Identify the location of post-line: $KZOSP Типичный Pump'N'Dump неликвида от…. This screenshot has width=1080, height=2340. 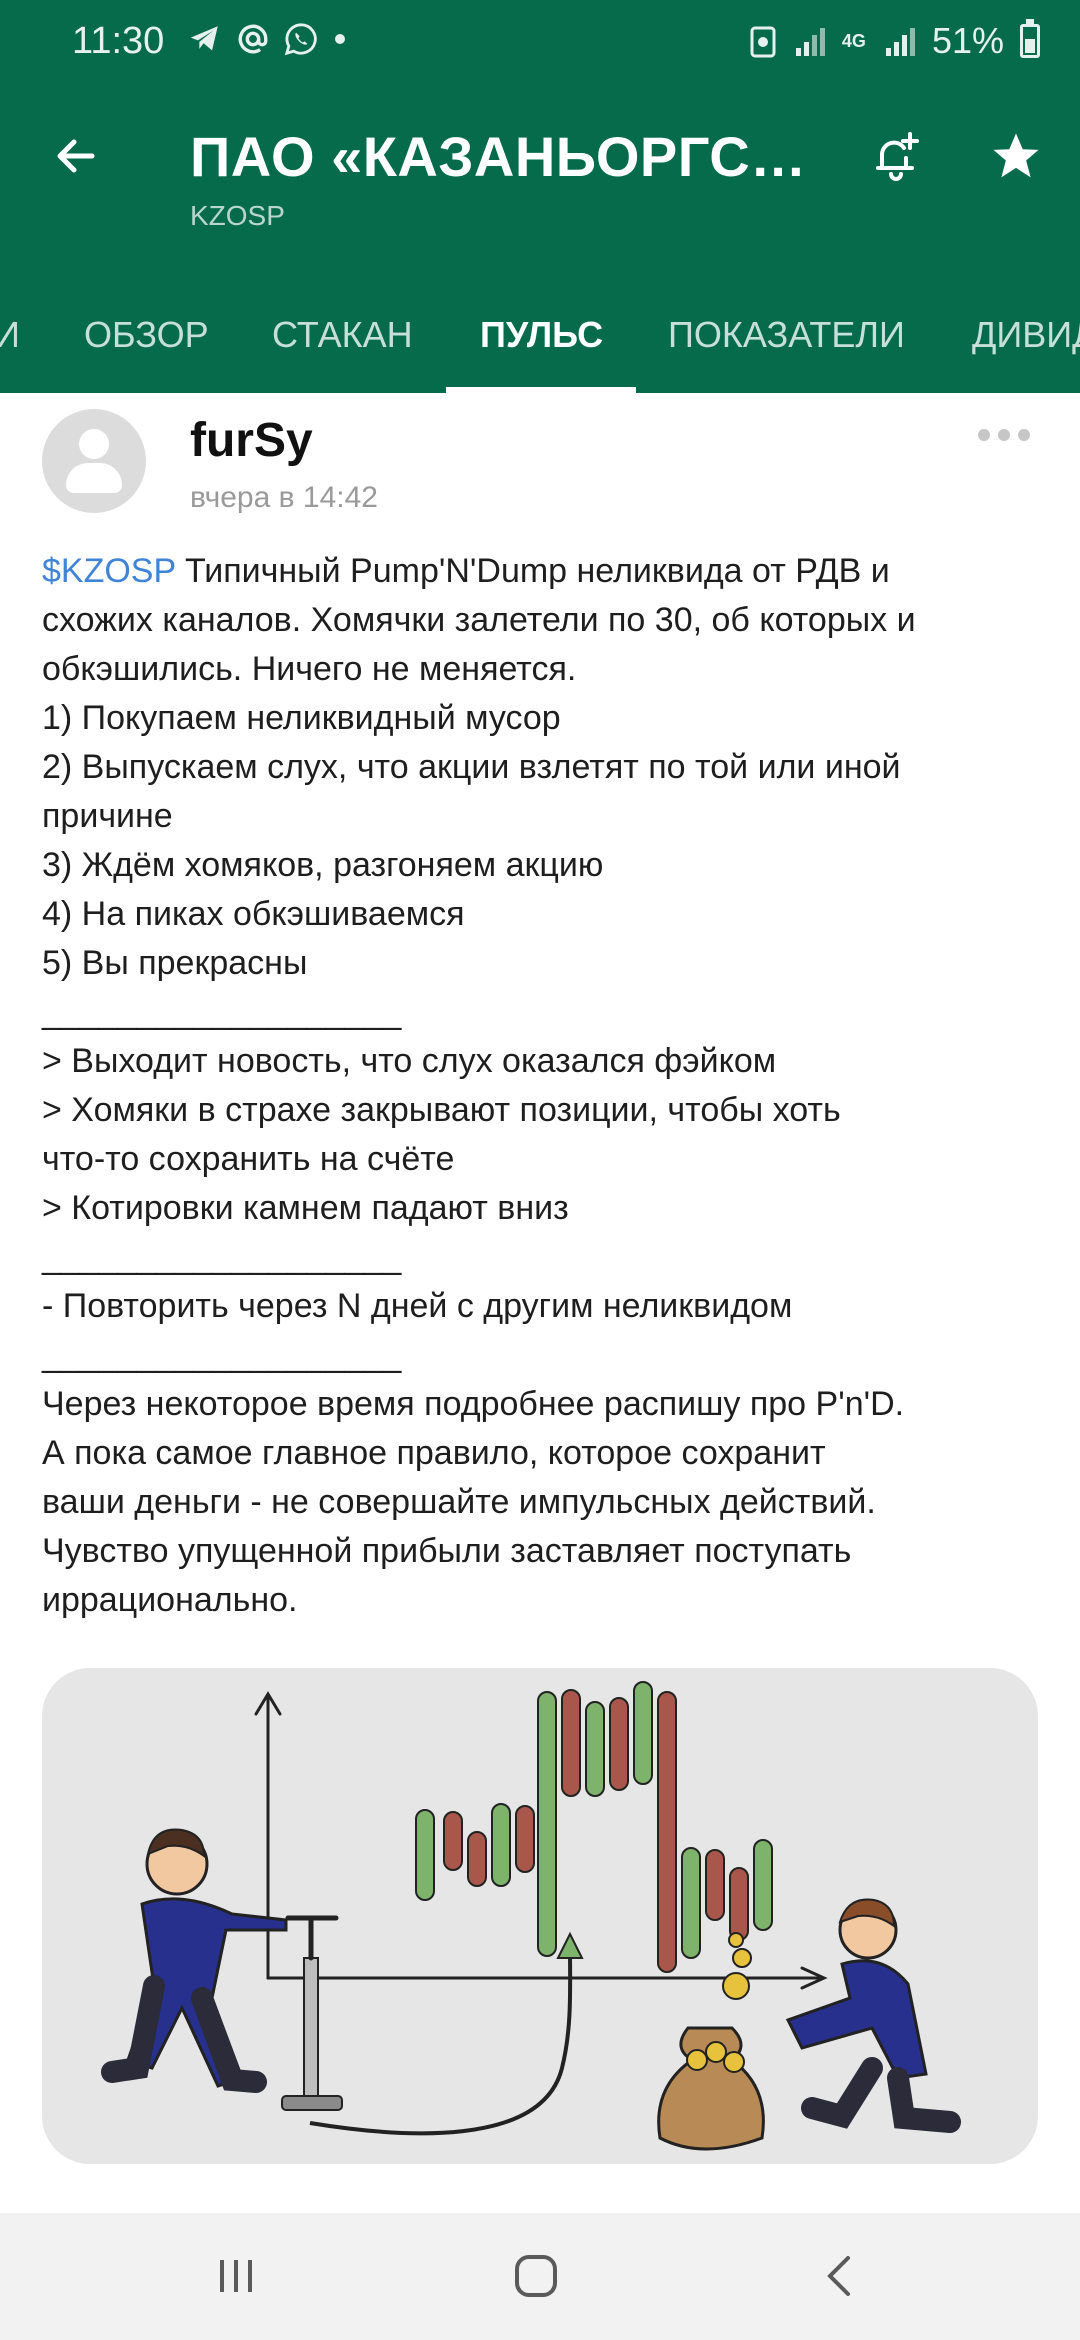
(542, 571).